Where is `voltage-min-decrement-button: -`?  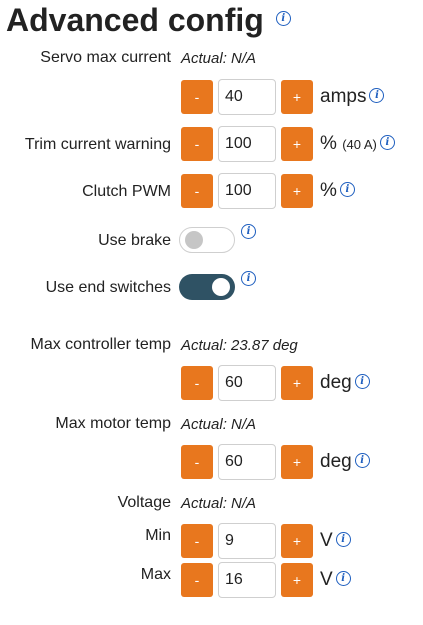 voltage-min-decrement-button: - is located at coordinates (197, 541).